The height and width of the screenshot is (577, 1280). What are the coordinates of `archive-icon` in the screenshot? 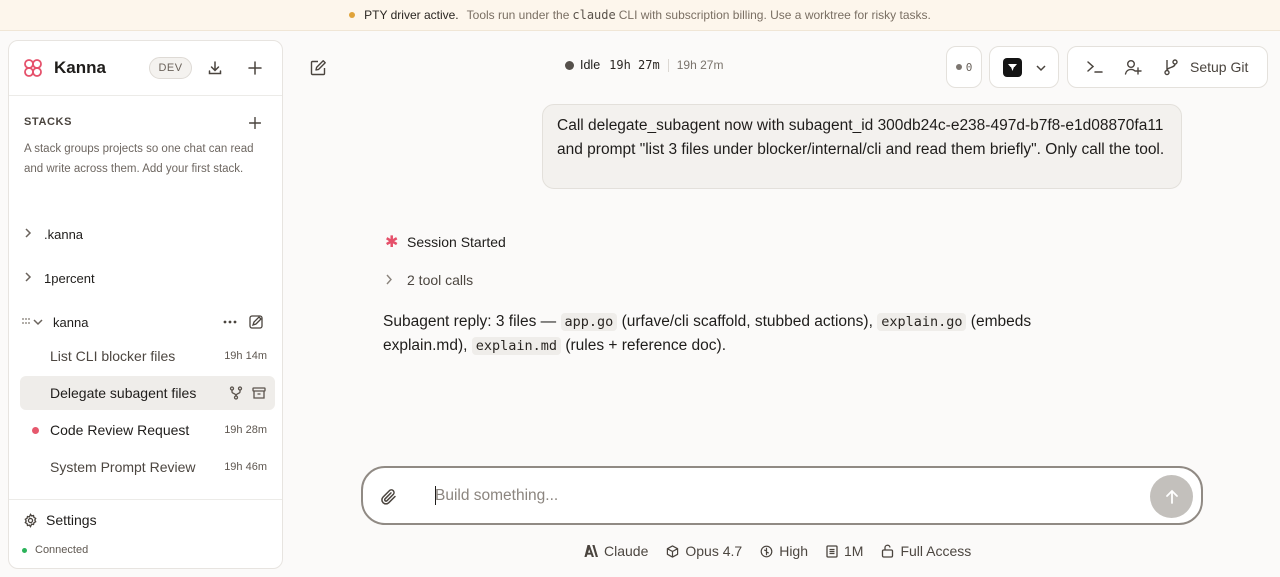 It's located at (259, 395).